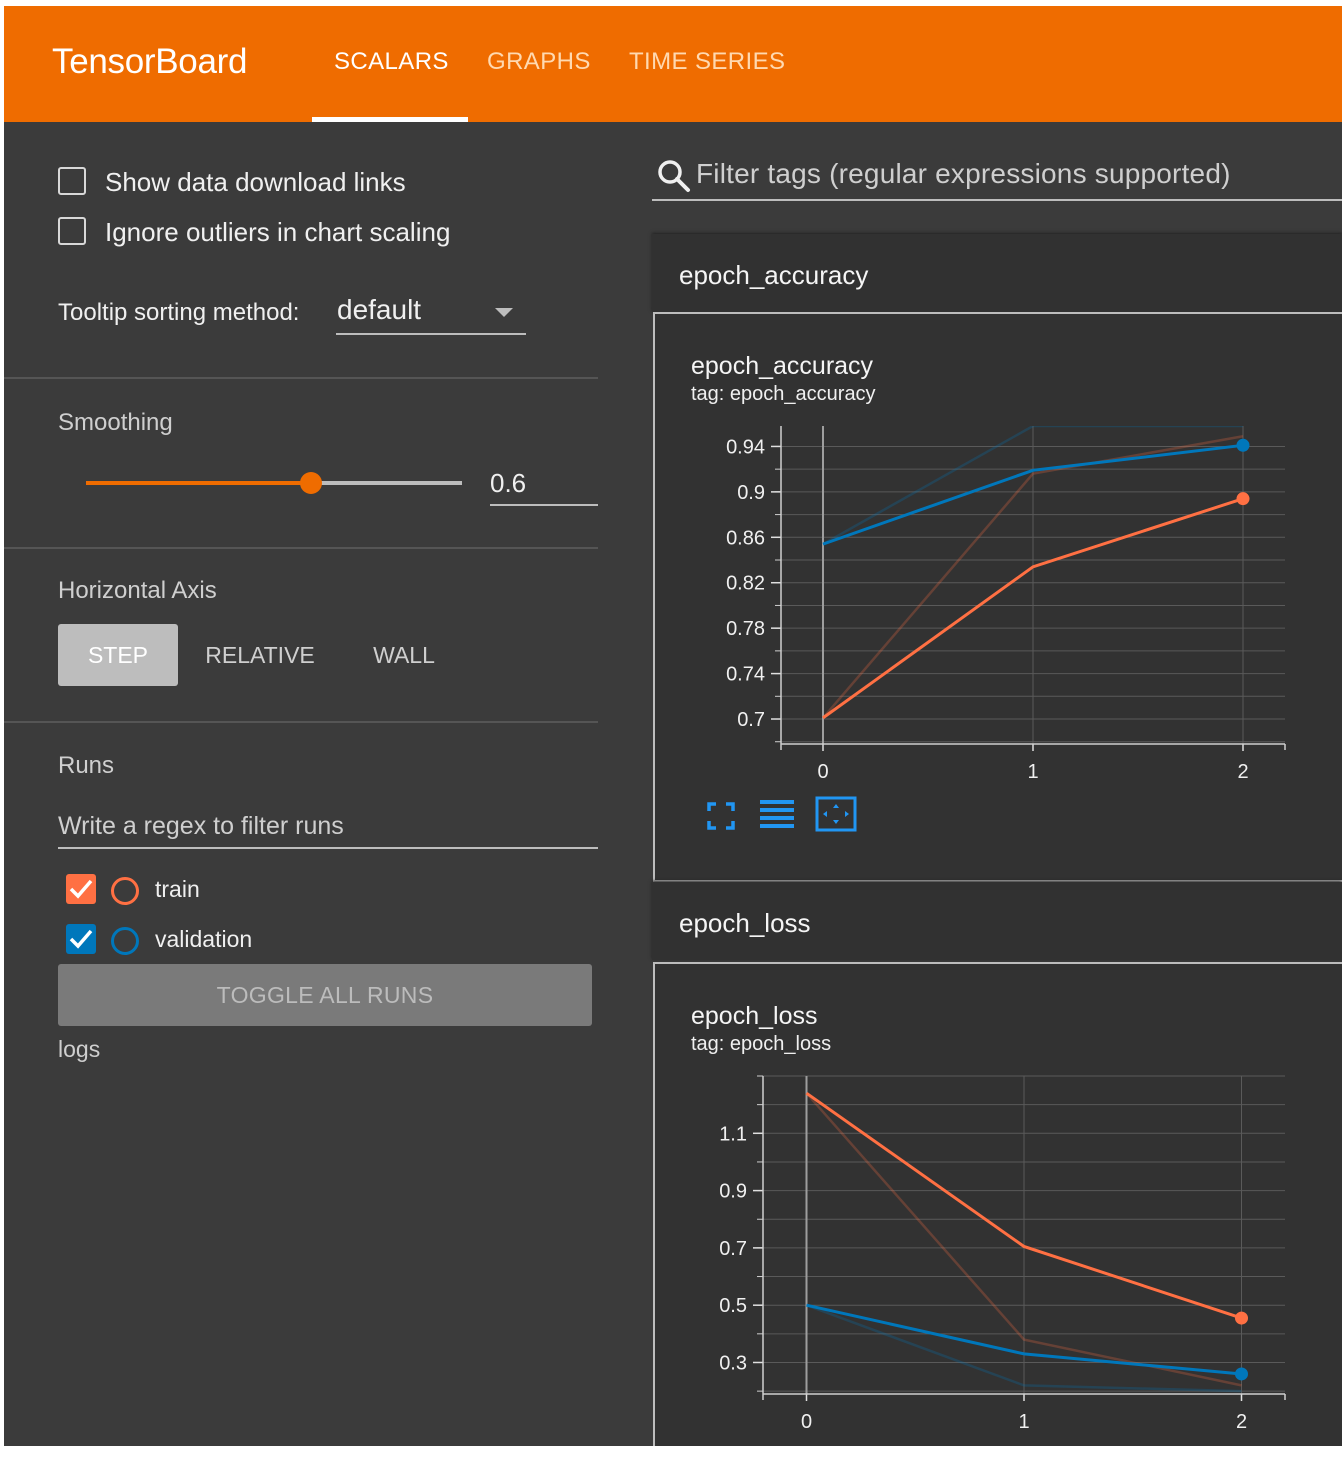 This screenshot has width=1342, height=1458. I want to click on run-validation-color-icon, so click(125, 941).